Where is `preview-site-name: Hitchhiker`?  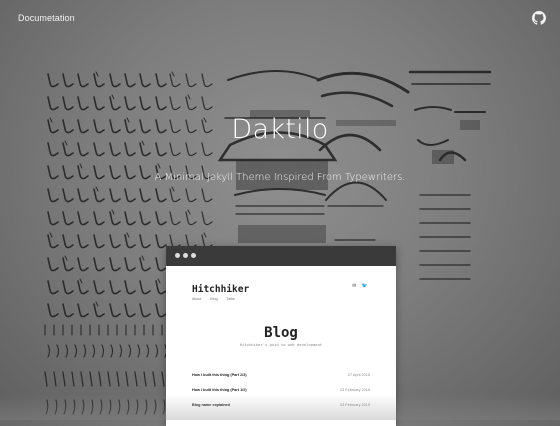 preview-site-name: Hitchhiker is located at coordinates (221, 289).